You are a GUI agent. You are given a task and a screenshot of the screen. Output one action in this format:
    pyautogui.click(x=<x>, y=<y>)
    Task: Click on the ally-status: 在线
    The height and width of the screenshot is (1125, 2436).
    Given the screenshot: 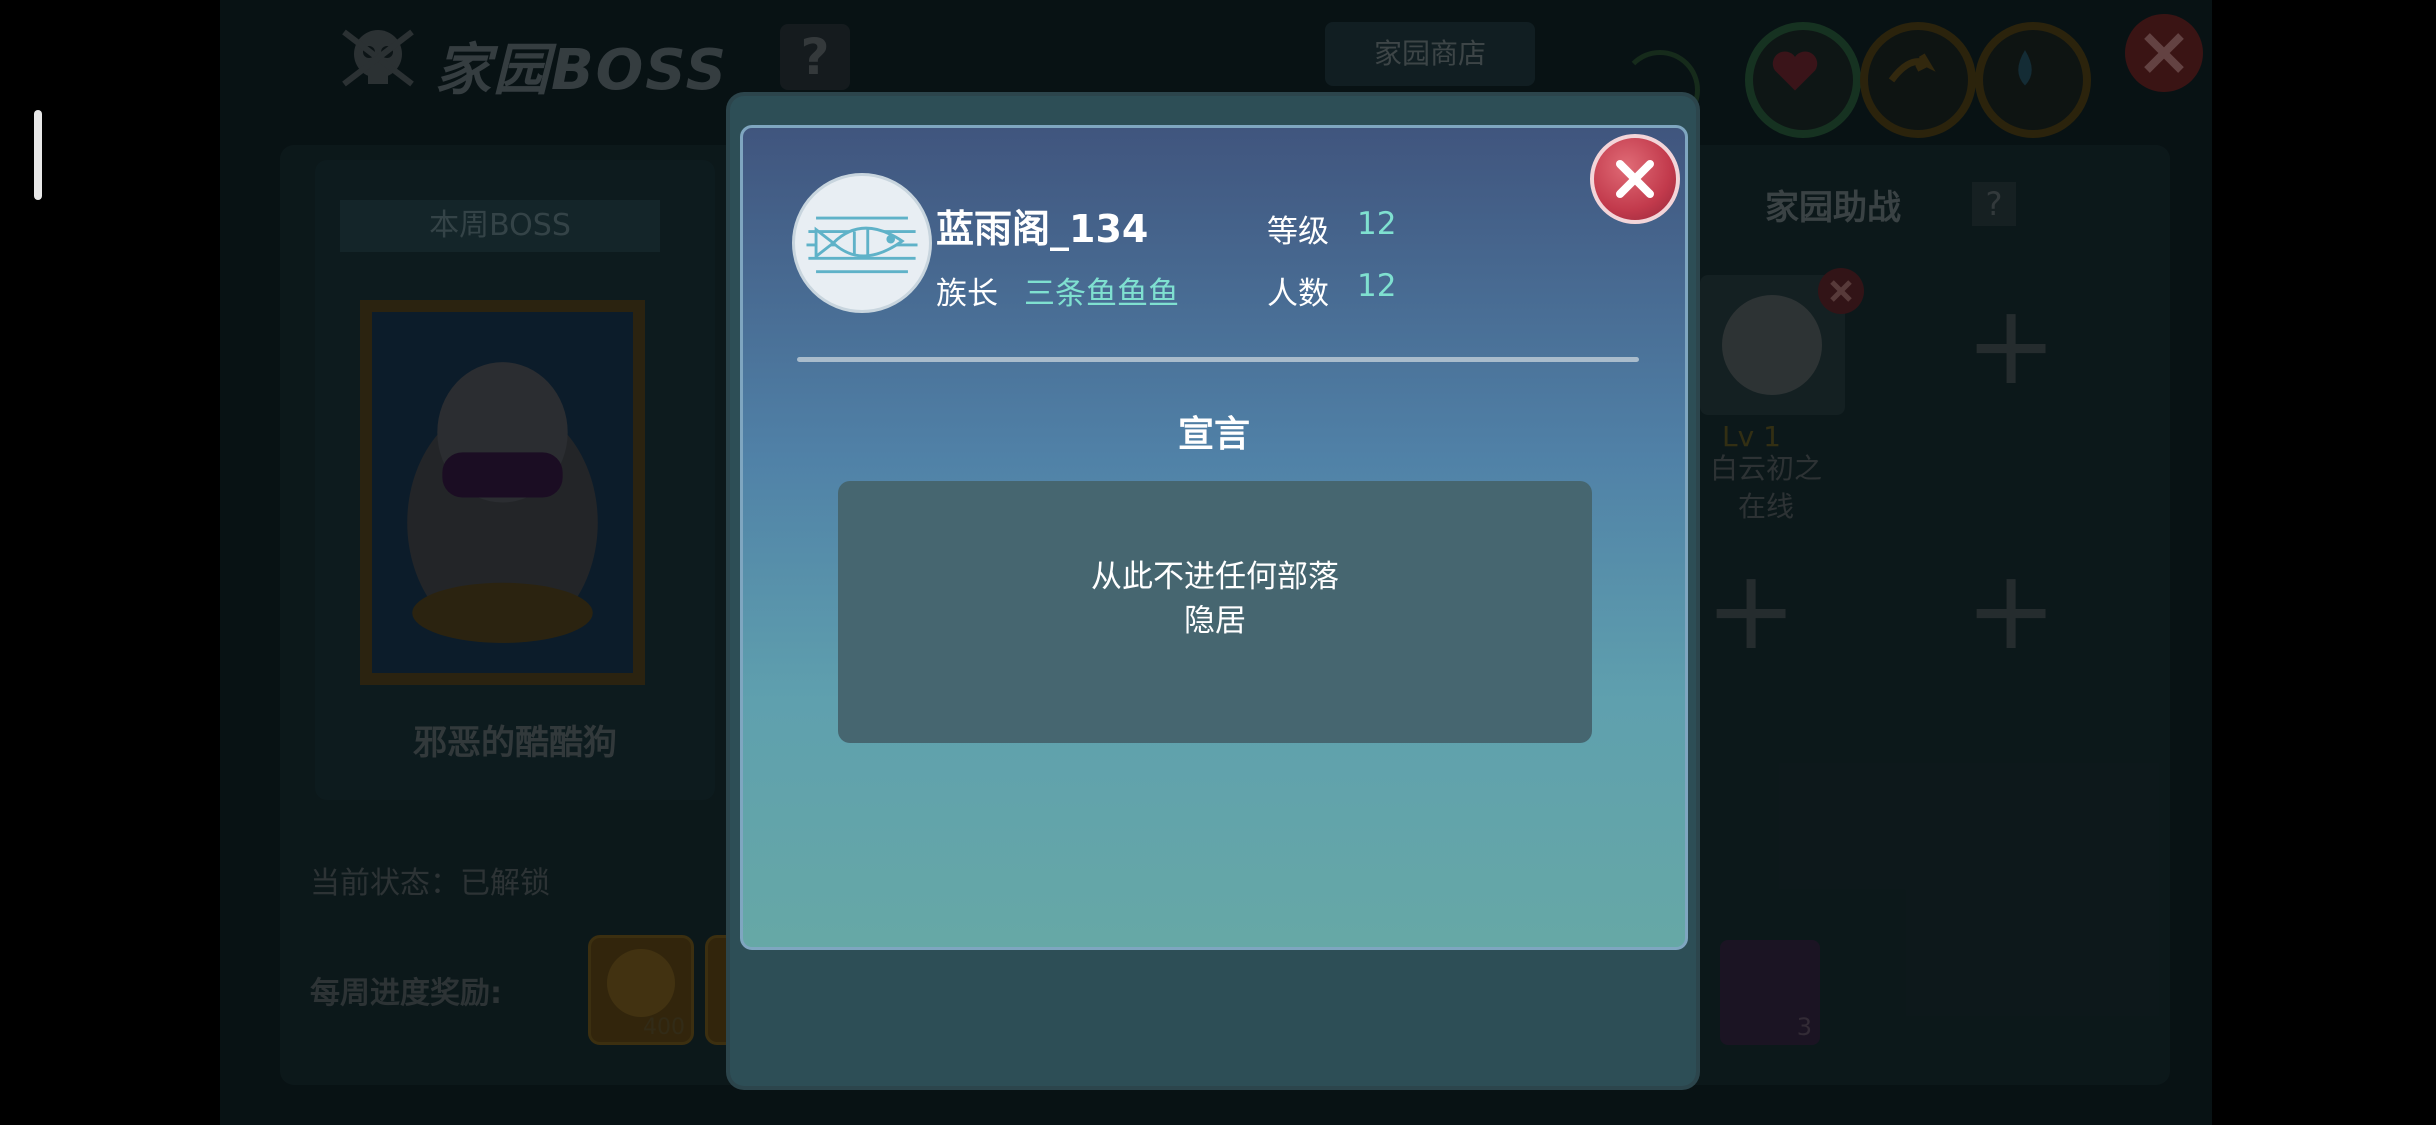 What is the action you would take?
    pyautogui.click(x=1766, y=506)
    